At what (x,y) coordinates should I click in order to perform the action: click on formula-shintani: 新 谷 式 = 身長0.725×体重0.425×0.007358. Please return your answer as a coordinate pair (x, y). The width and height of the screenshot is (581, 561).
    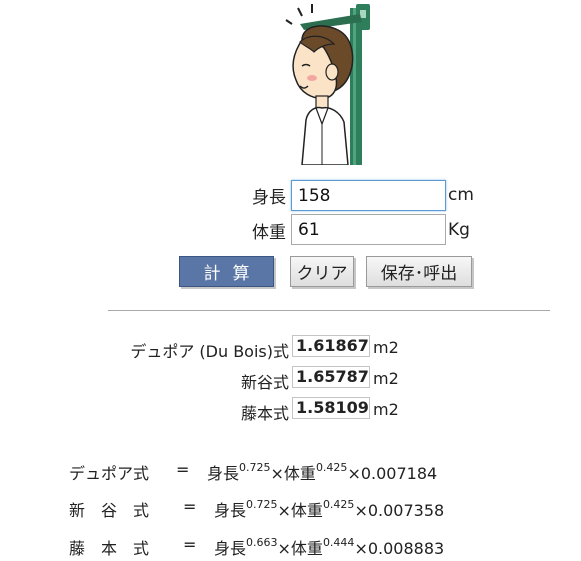
    Looking at the image, I should click on (290, 510).